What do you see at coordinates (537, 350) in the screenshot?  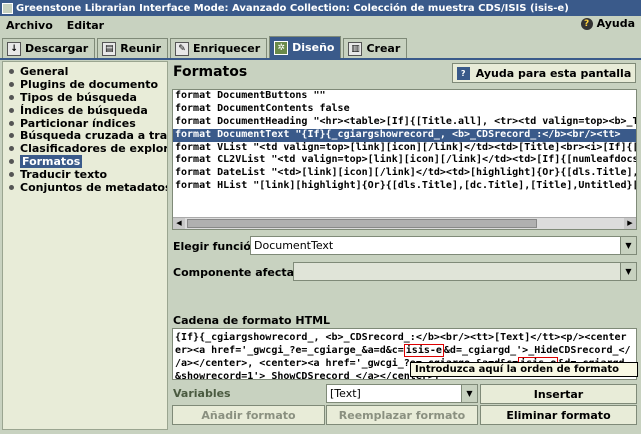 I see `format-text: &d=_cgiargd_'>_HideCDSrecord_</` at bounding box center [537, 350].